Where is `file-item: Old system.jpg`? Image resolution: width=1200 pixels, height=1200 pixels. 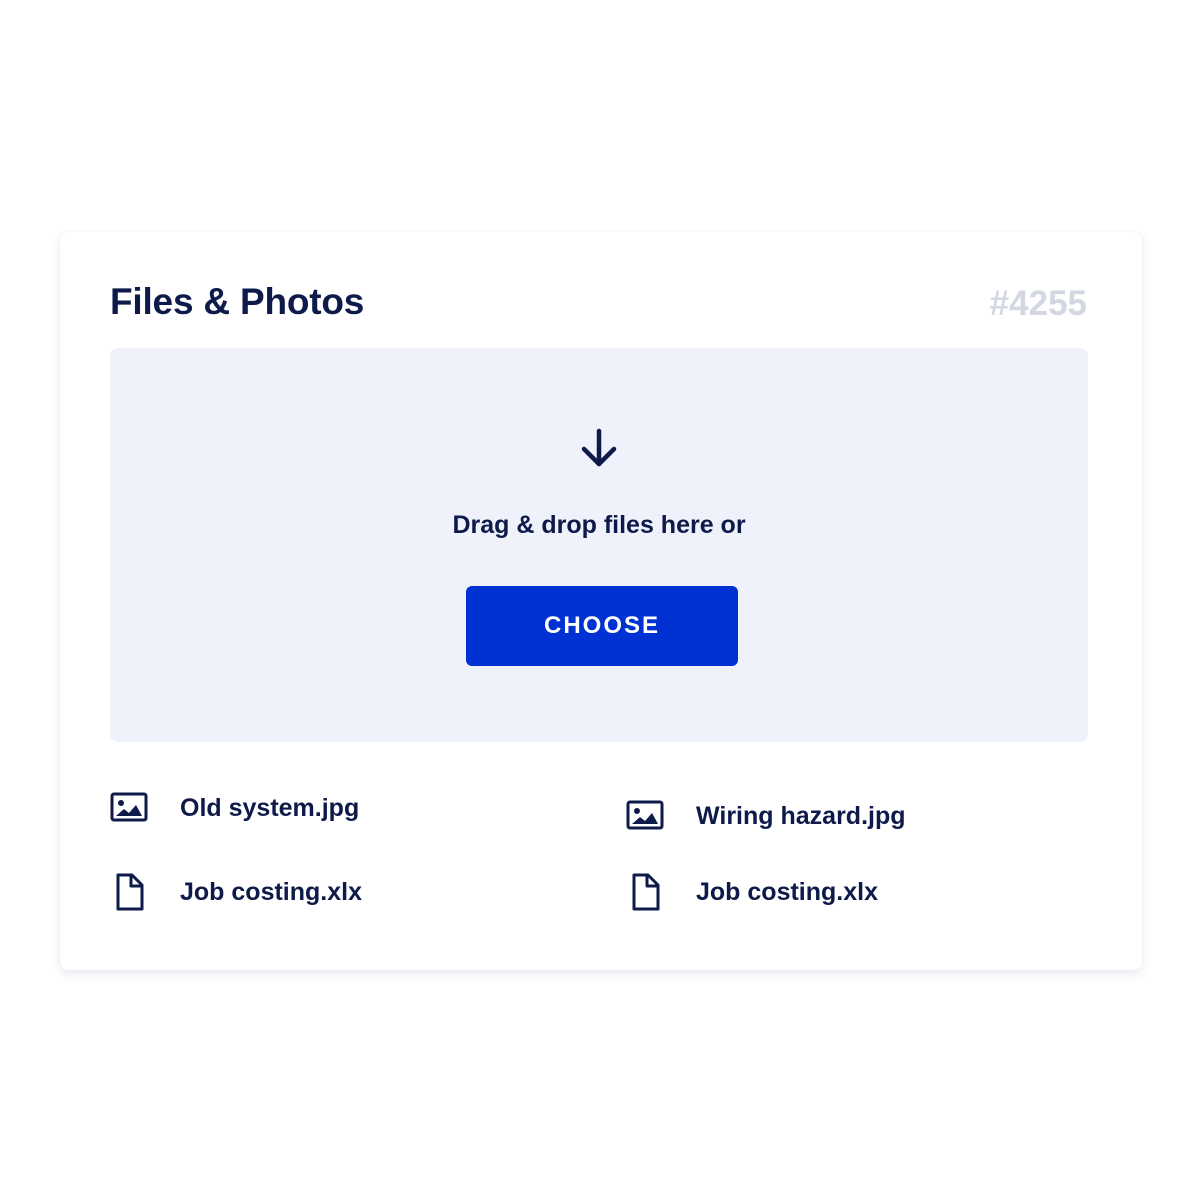 file-item: Old system.jpg is located at coordinates (234, 808).